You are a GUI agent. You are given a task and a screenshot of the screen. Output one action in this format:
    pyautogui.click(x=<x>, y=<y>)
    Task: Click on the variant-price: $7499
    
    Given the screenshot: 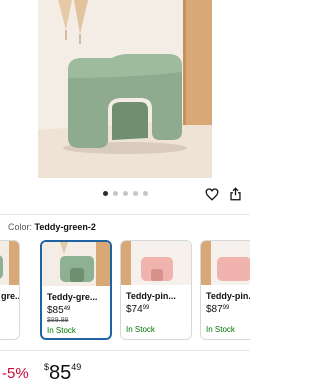 What is the action you would take?
    pyautogui.click(x=158, y=309)
    